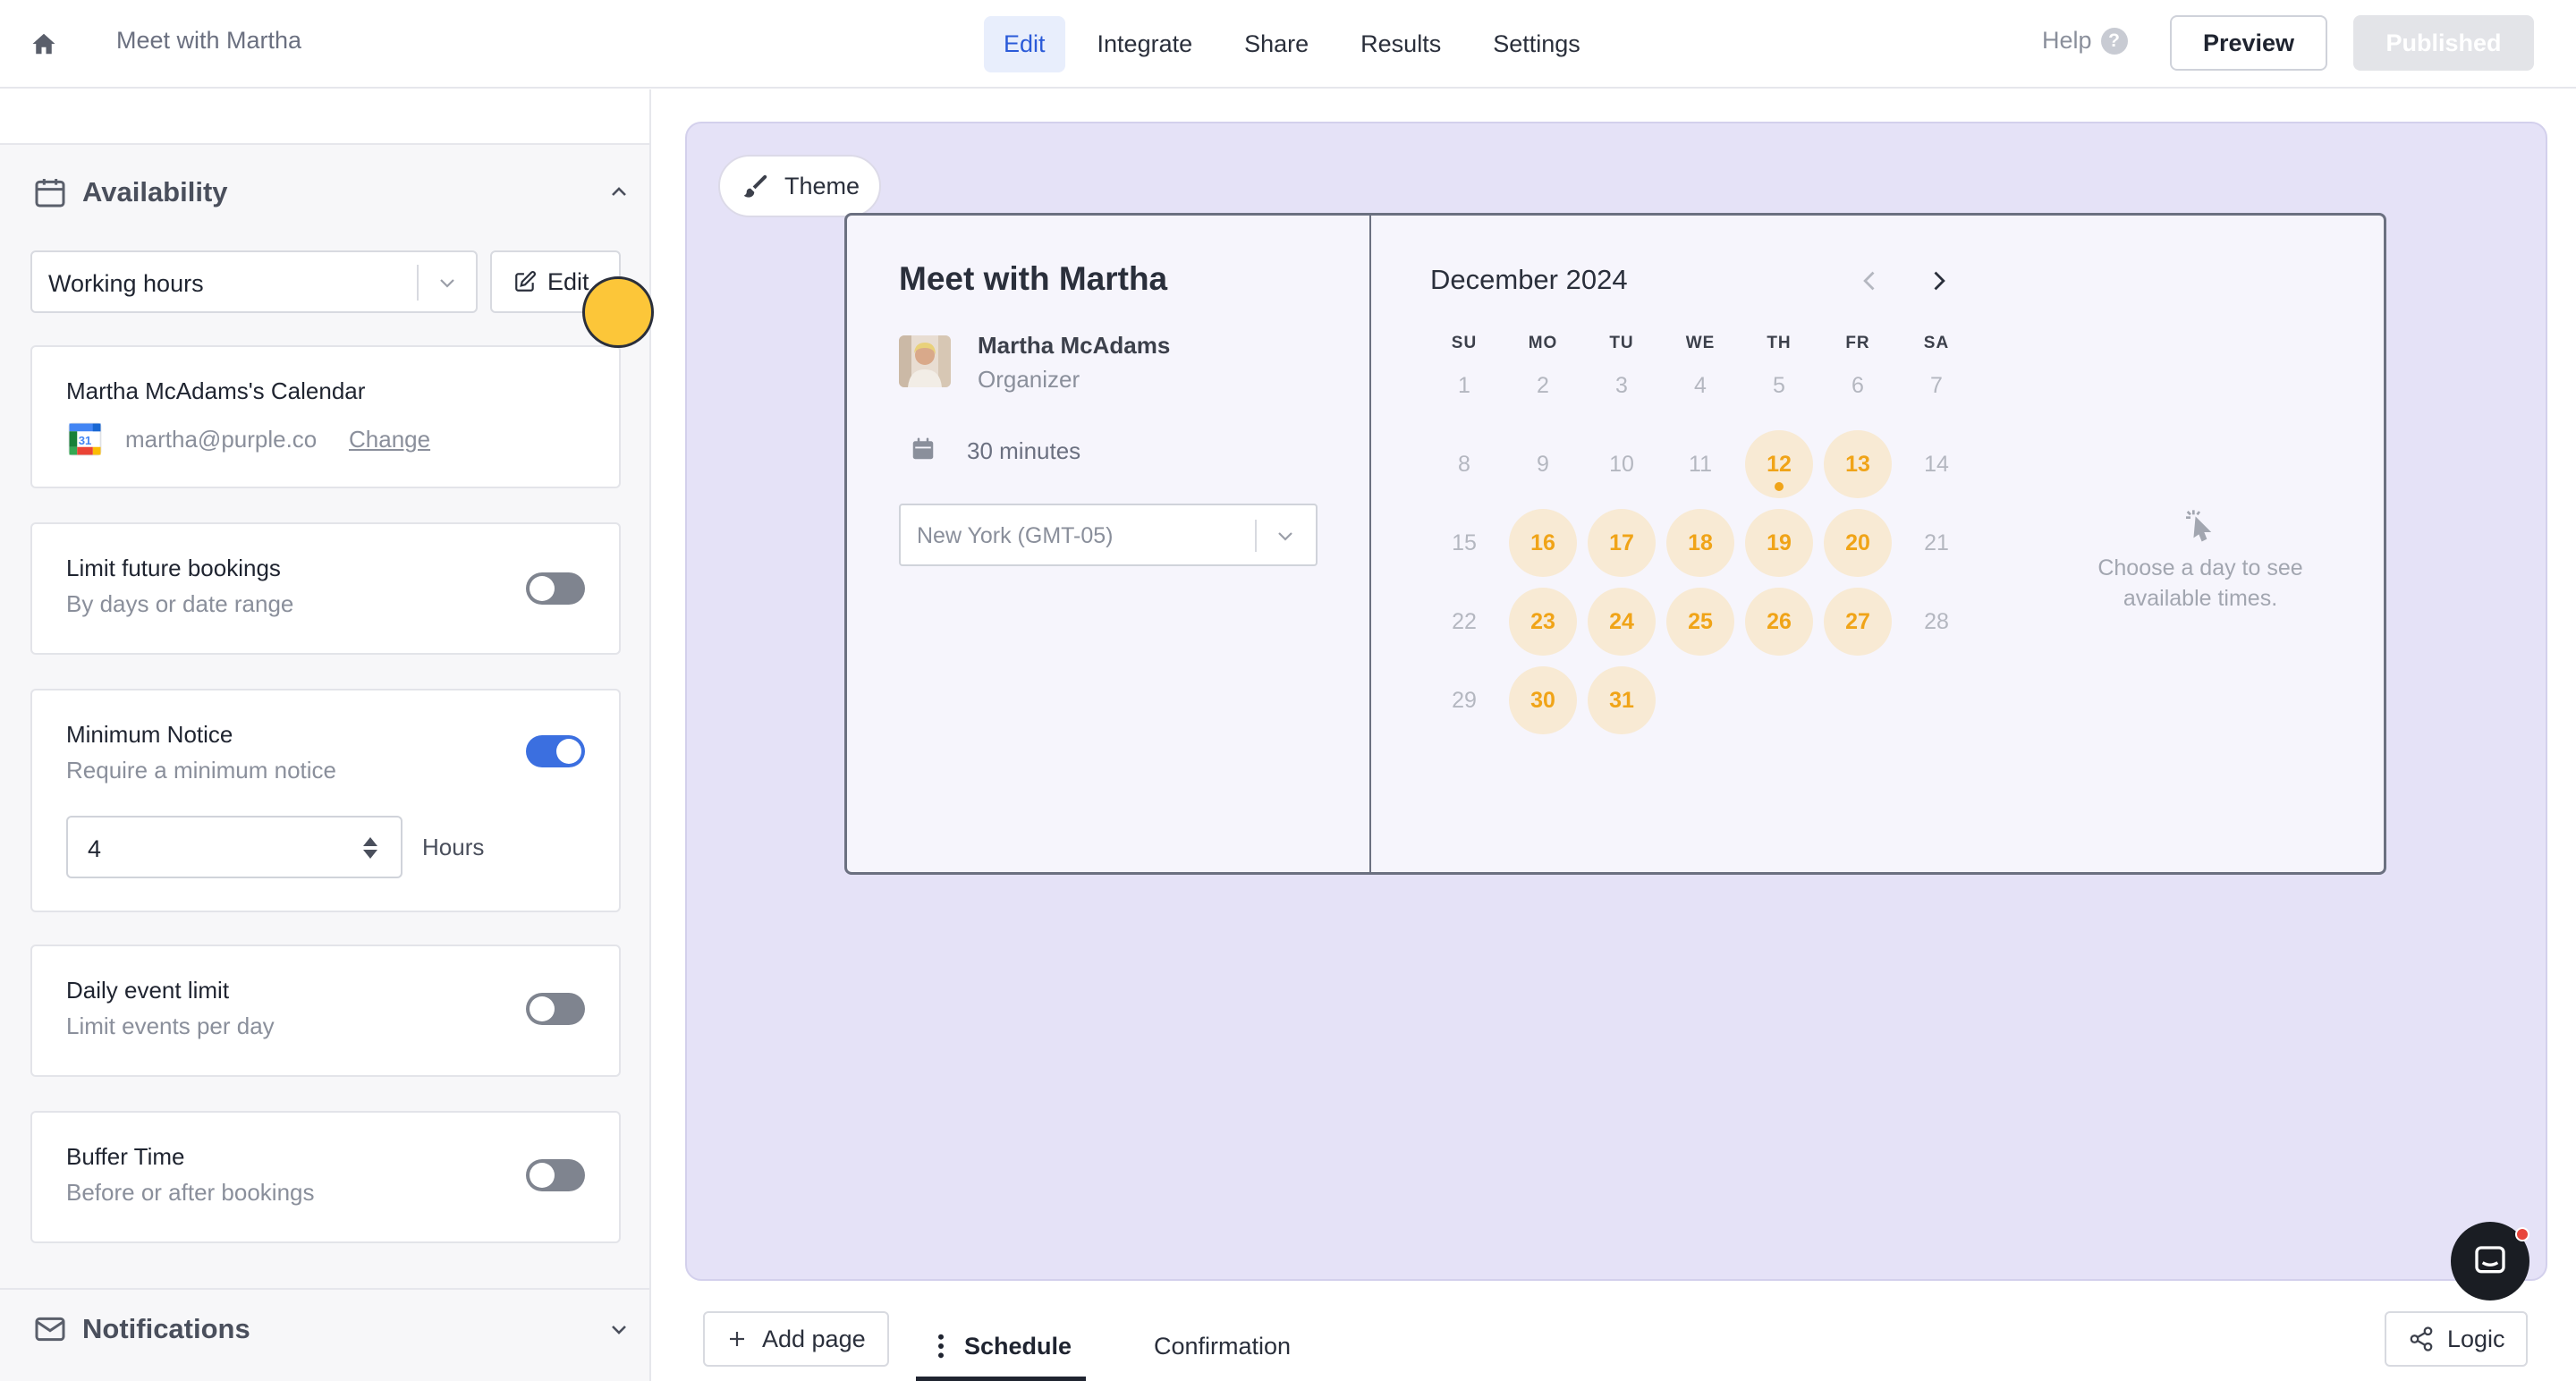 The width and height of the screenshot is (2576, 1381). What do you see at coordinates (618, 312) in the screenshot?
I see `cursor-indicator` at bounding box center [618, 312].